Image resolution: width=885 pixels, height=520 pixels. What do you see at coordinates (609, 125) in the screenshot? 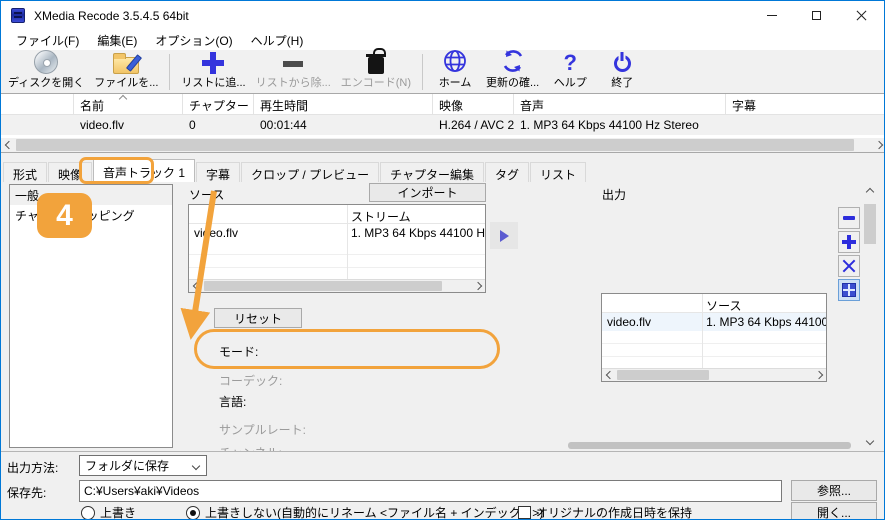
I see `file-audio: 1. MP3 64 Kbps 44100 Hz Stereo` at bounding box center [609, 125].